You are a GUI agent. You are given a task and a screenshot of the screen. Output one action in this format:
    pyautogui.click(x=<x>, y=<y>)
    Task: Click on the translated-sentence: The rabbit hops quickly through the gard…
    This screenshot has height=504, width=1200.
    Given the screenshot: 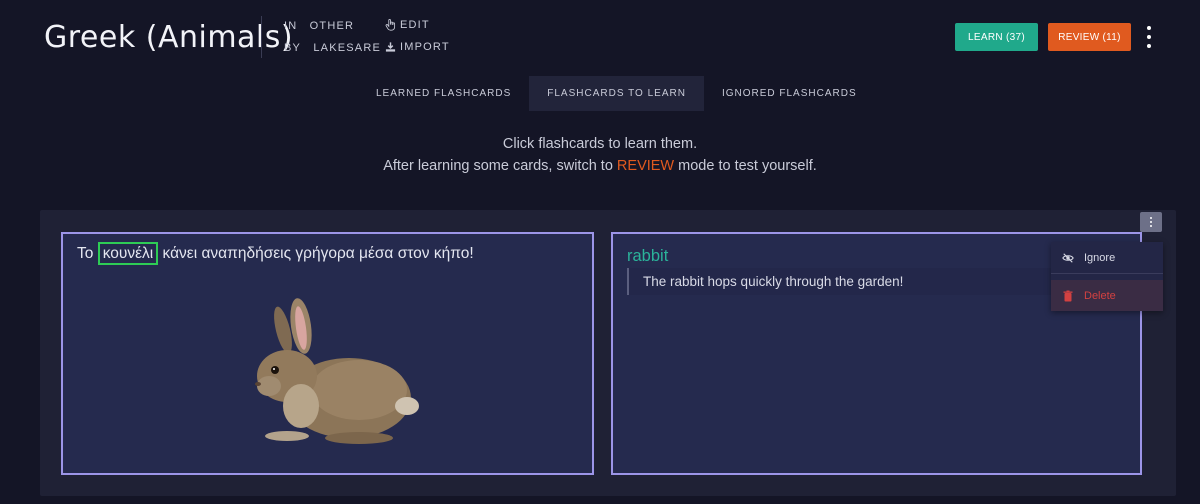 What is the action you would take?
    pyautogui.click(x=842, y=281)
    